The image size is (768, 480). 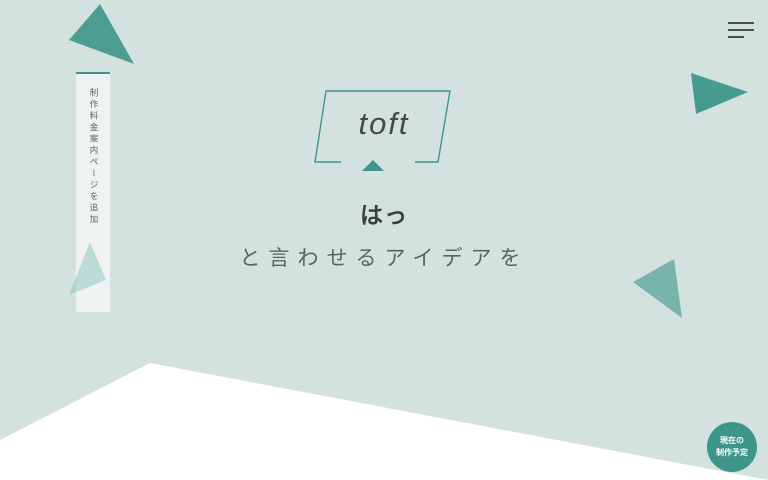 What do you see at coordinates (384, 216) in the screenshot?
I see `tagline-line1: はっ` at bounding box center [384, 216].